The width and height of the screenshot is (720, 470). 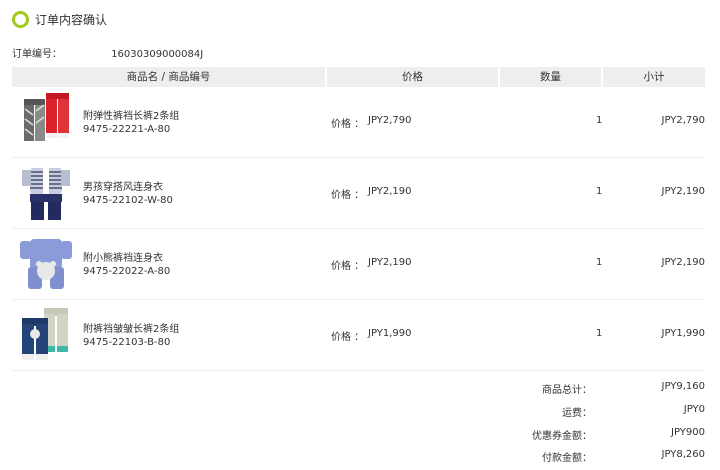 What do you see at coordinates (131, 327) in the screenshot?
I see `product-name: 附裤裆皱皱长裤2条组` at bounding box center [131, 327].